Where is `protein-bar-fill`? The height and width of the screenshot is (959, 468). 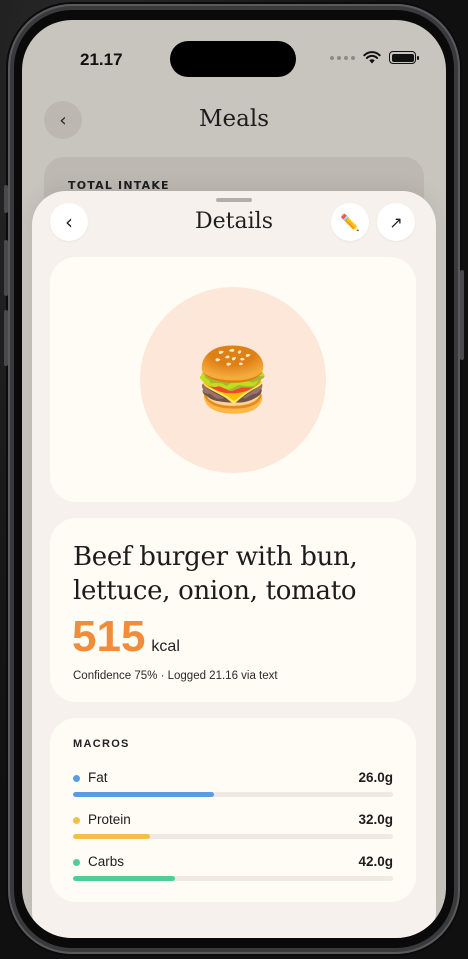 protein-bar-fill is located at coordinates (111, 836).